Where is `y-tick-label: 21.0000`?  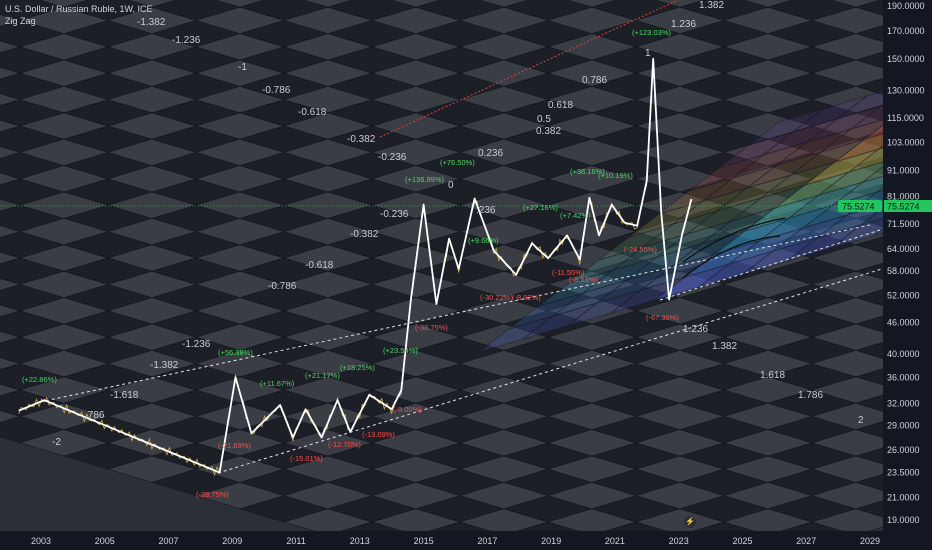
y-tick-label: 21.0000 is located at coordinates (903, 498).